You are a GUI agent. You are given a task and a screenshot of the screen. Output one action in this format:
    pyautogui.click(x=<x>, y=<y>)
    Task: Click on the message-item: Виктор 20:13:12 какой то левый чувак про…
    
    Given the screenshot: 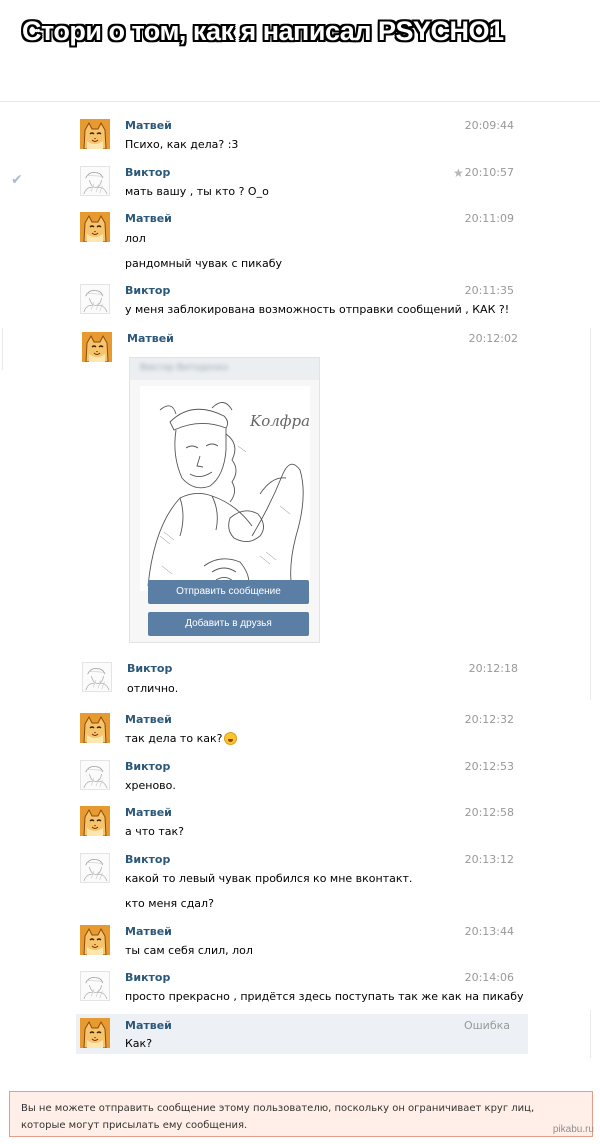 What is the action you would take?
    pyautogui.click(x=300, y=883)
    